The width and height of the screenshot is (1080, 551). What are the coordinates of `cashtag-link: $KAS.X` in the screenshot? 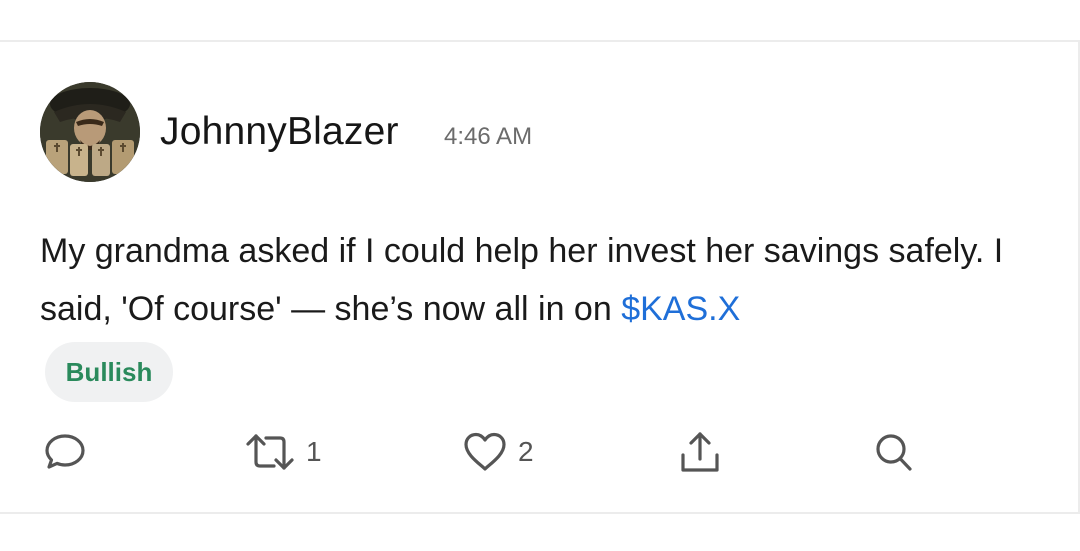 It's located at (680, 309).